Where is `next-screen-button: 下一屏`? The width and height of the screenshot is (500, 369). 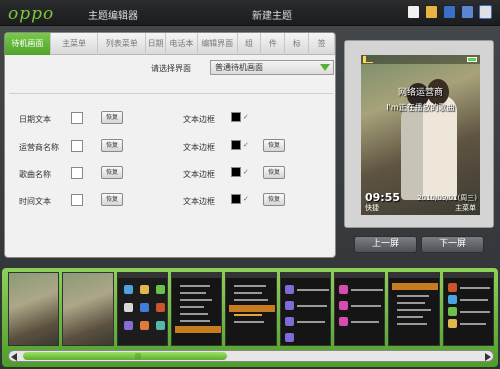 next-screen-button: 下一屏 is located at coordinates (452, 244).